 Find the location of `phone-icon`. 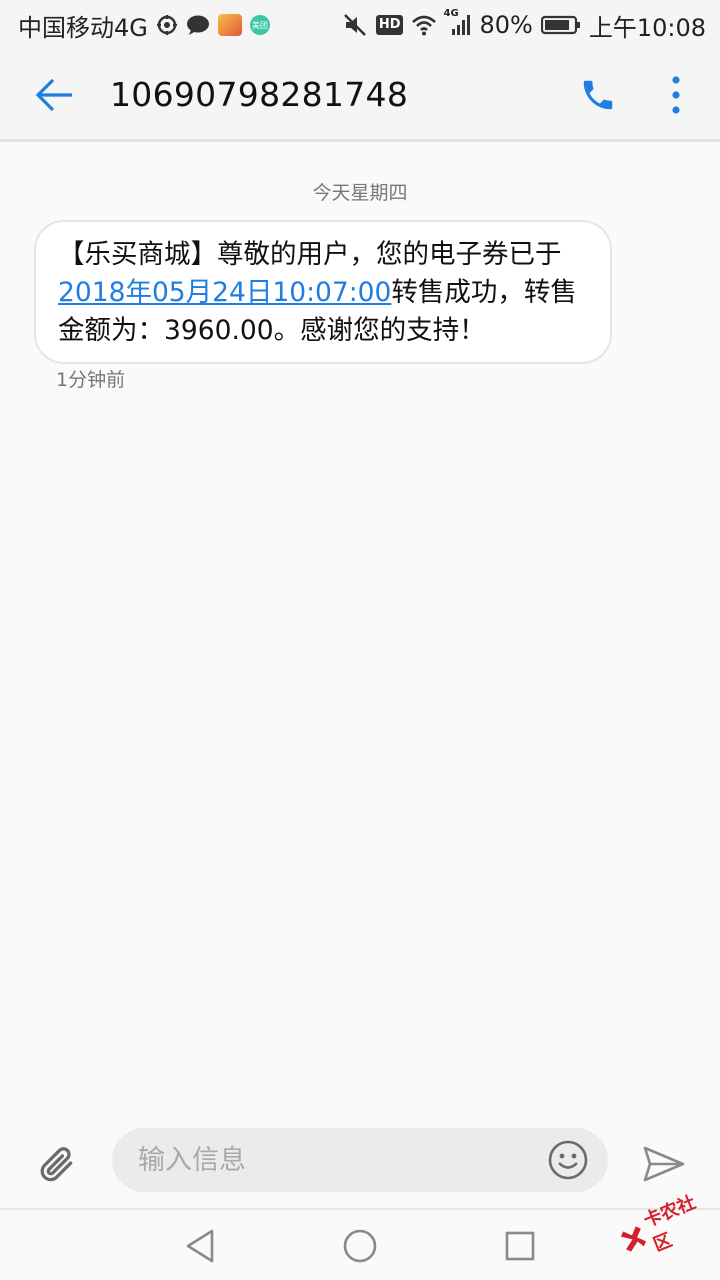

phone-icon is located at coordinates (598, 94).